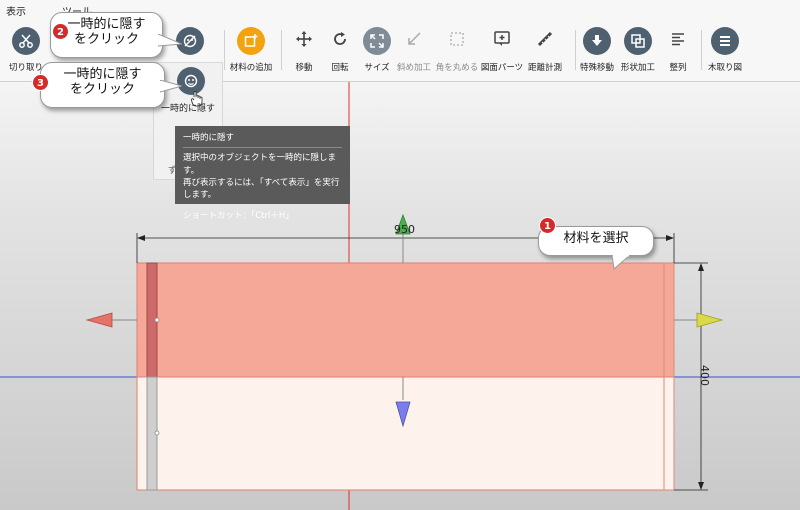 Image resolution: width=800 pixels, height=510 pixels. I want to click on drawing-parts-icon, so click(502, 39).